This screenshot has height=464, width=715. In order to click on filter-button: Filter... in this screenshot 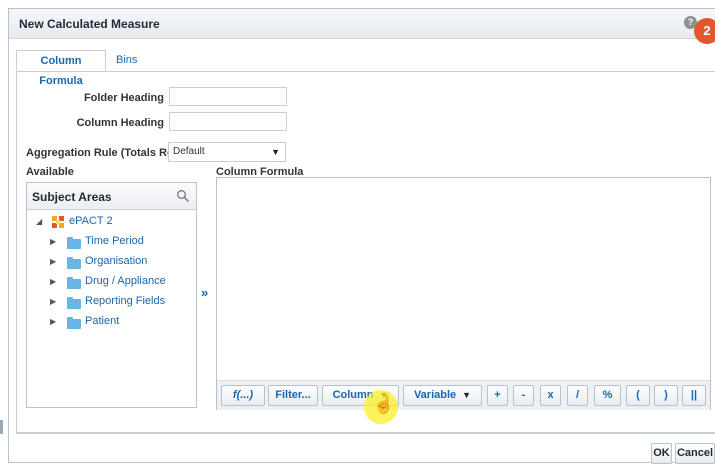, I will do `click(293, 395)`.